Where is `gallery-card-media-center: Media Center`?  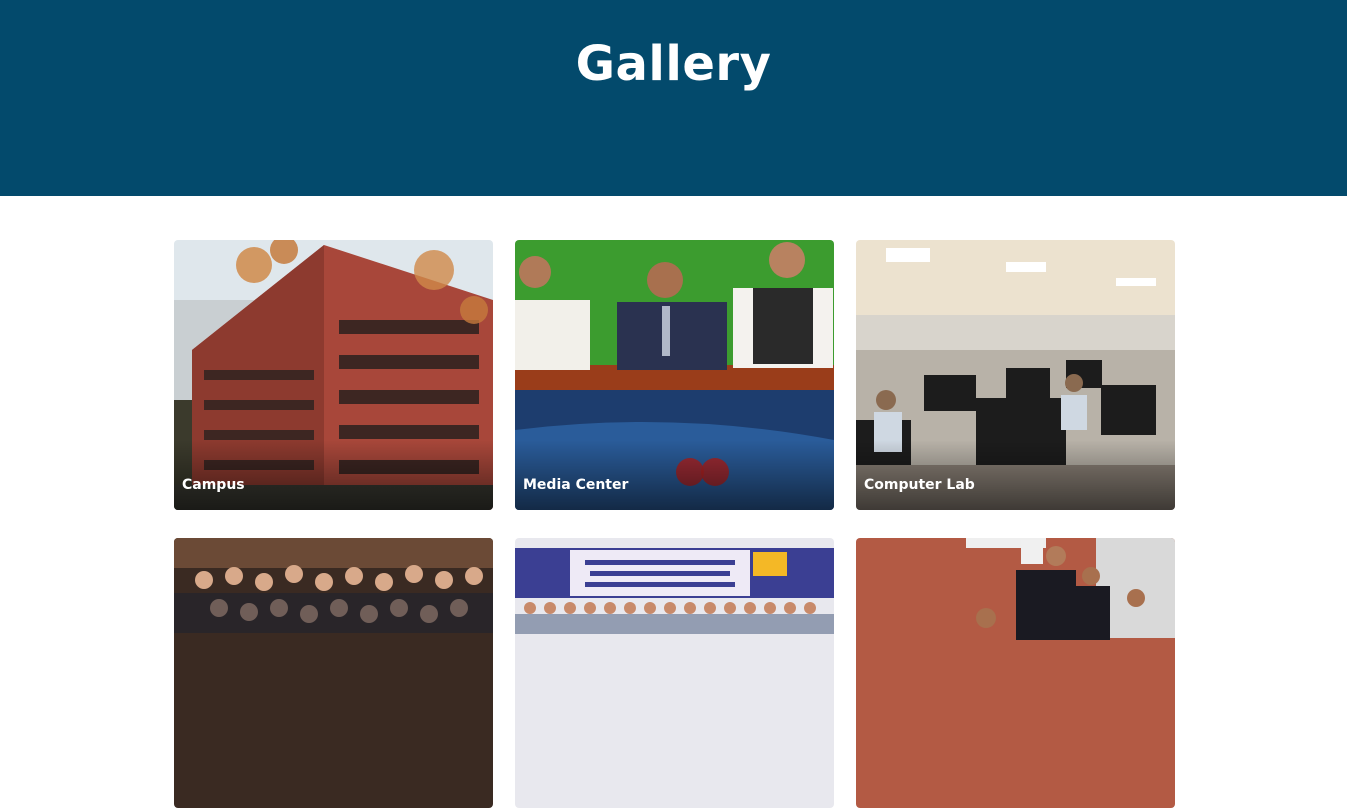
gallery-card-media-center: Media Center is located at coordinates (674, 375).